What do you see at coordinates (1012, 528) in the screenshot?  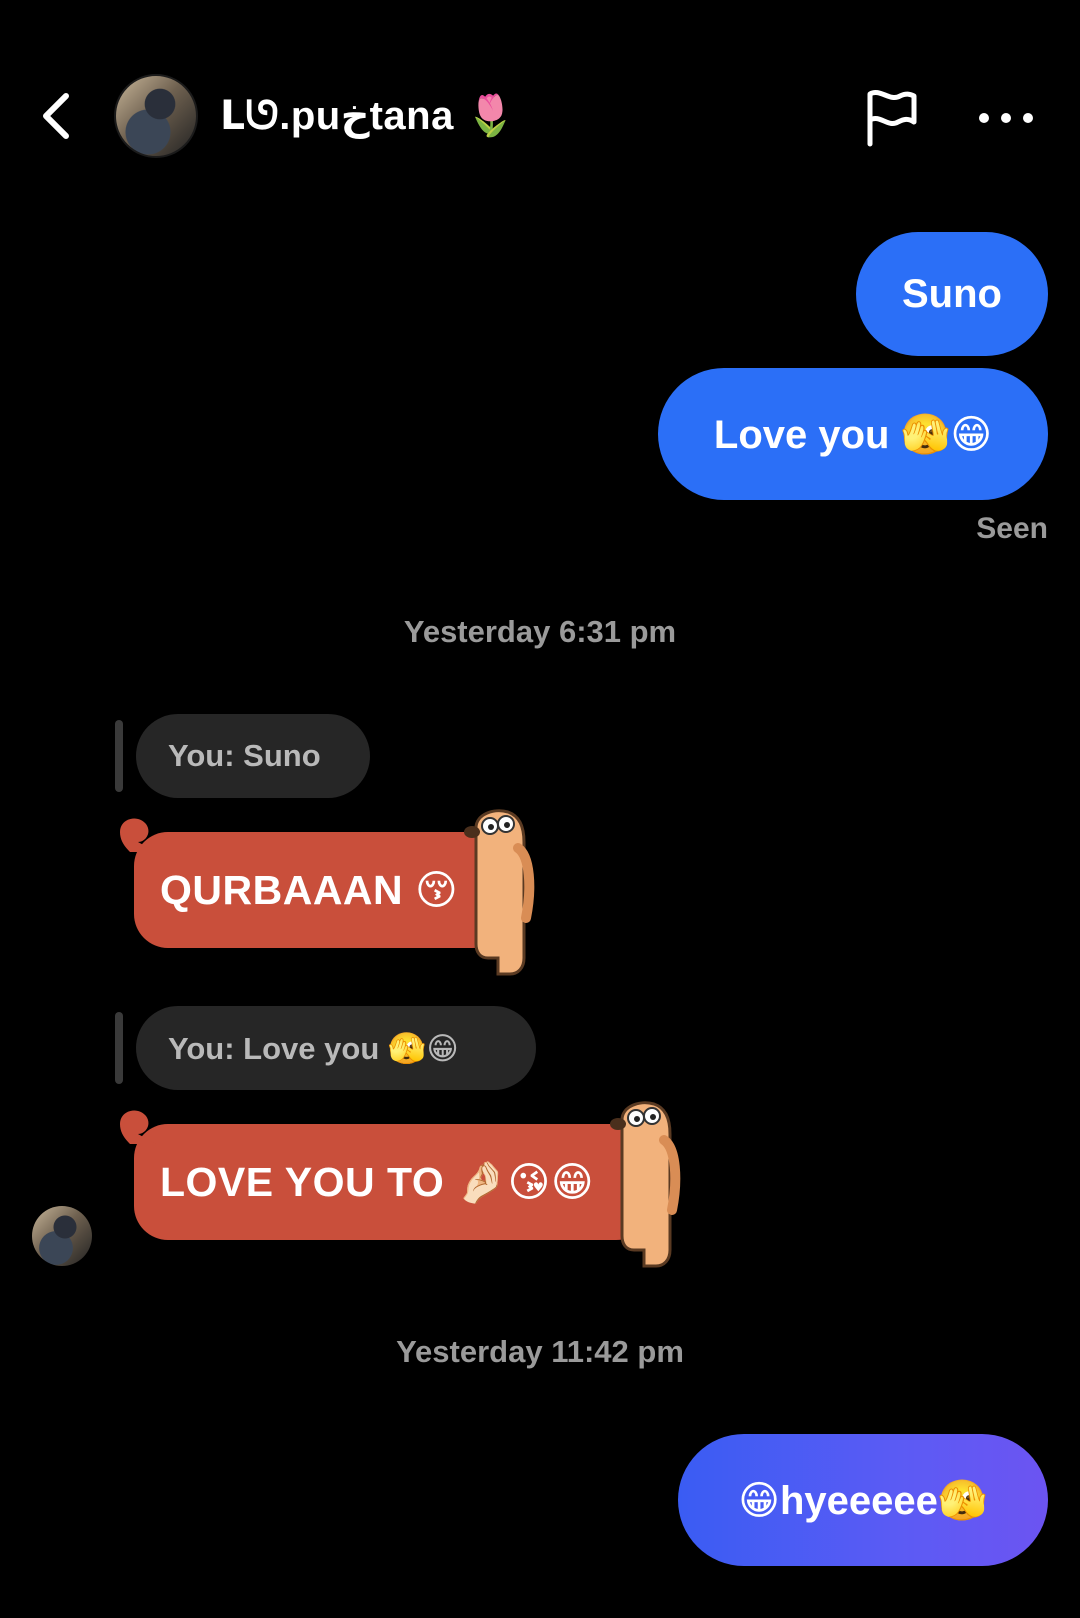 I see `seen-status: Seen` at bounding box center [1012, 528].